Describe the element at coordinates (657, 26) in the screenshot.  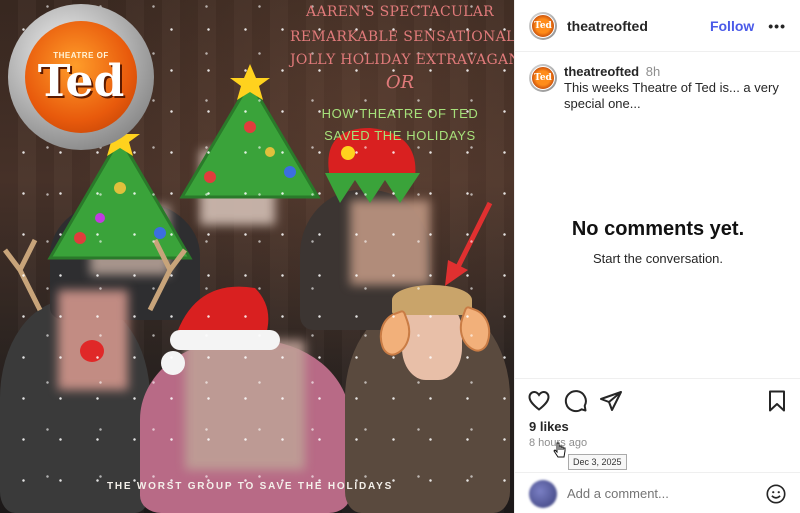
I see `post-header: Ted theatreofted Follow •••` at that location.